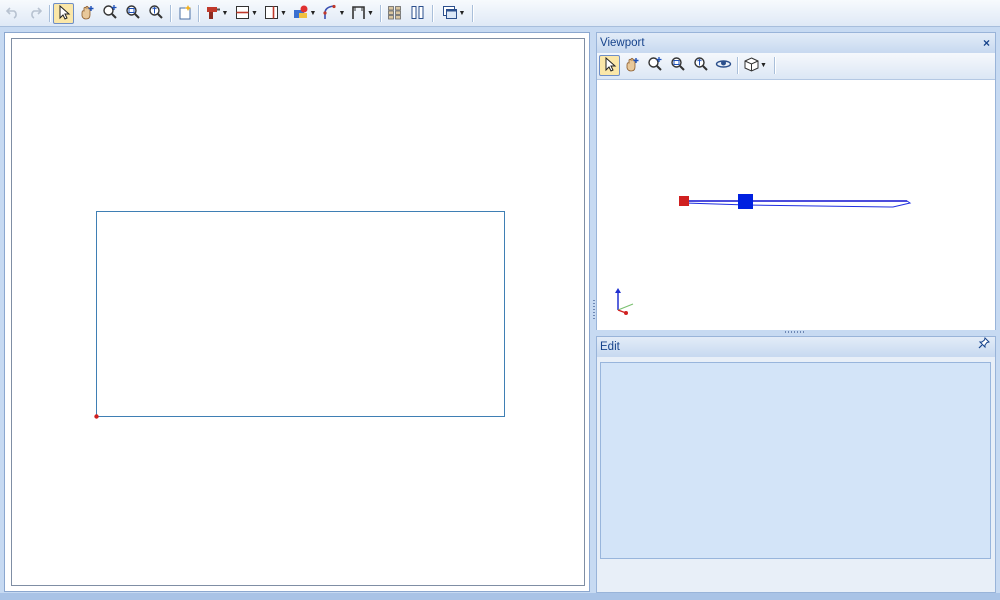 This screenshot has width=1000, height=600. I want to click on vp-zoom-in-button, so click(654, 65).